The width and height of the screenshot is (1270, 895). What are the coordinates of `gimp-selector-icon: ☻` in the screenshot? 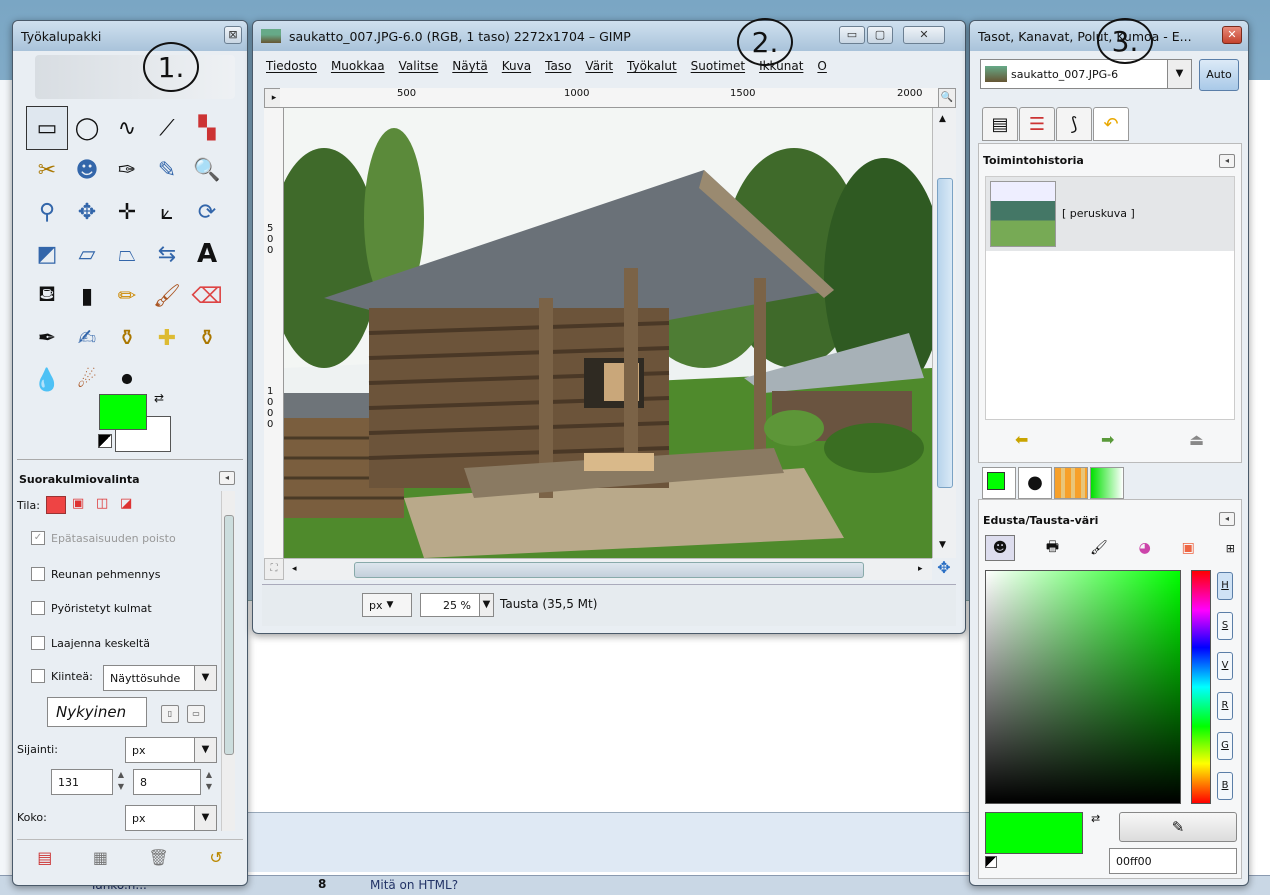 It's located at (1000, 548).